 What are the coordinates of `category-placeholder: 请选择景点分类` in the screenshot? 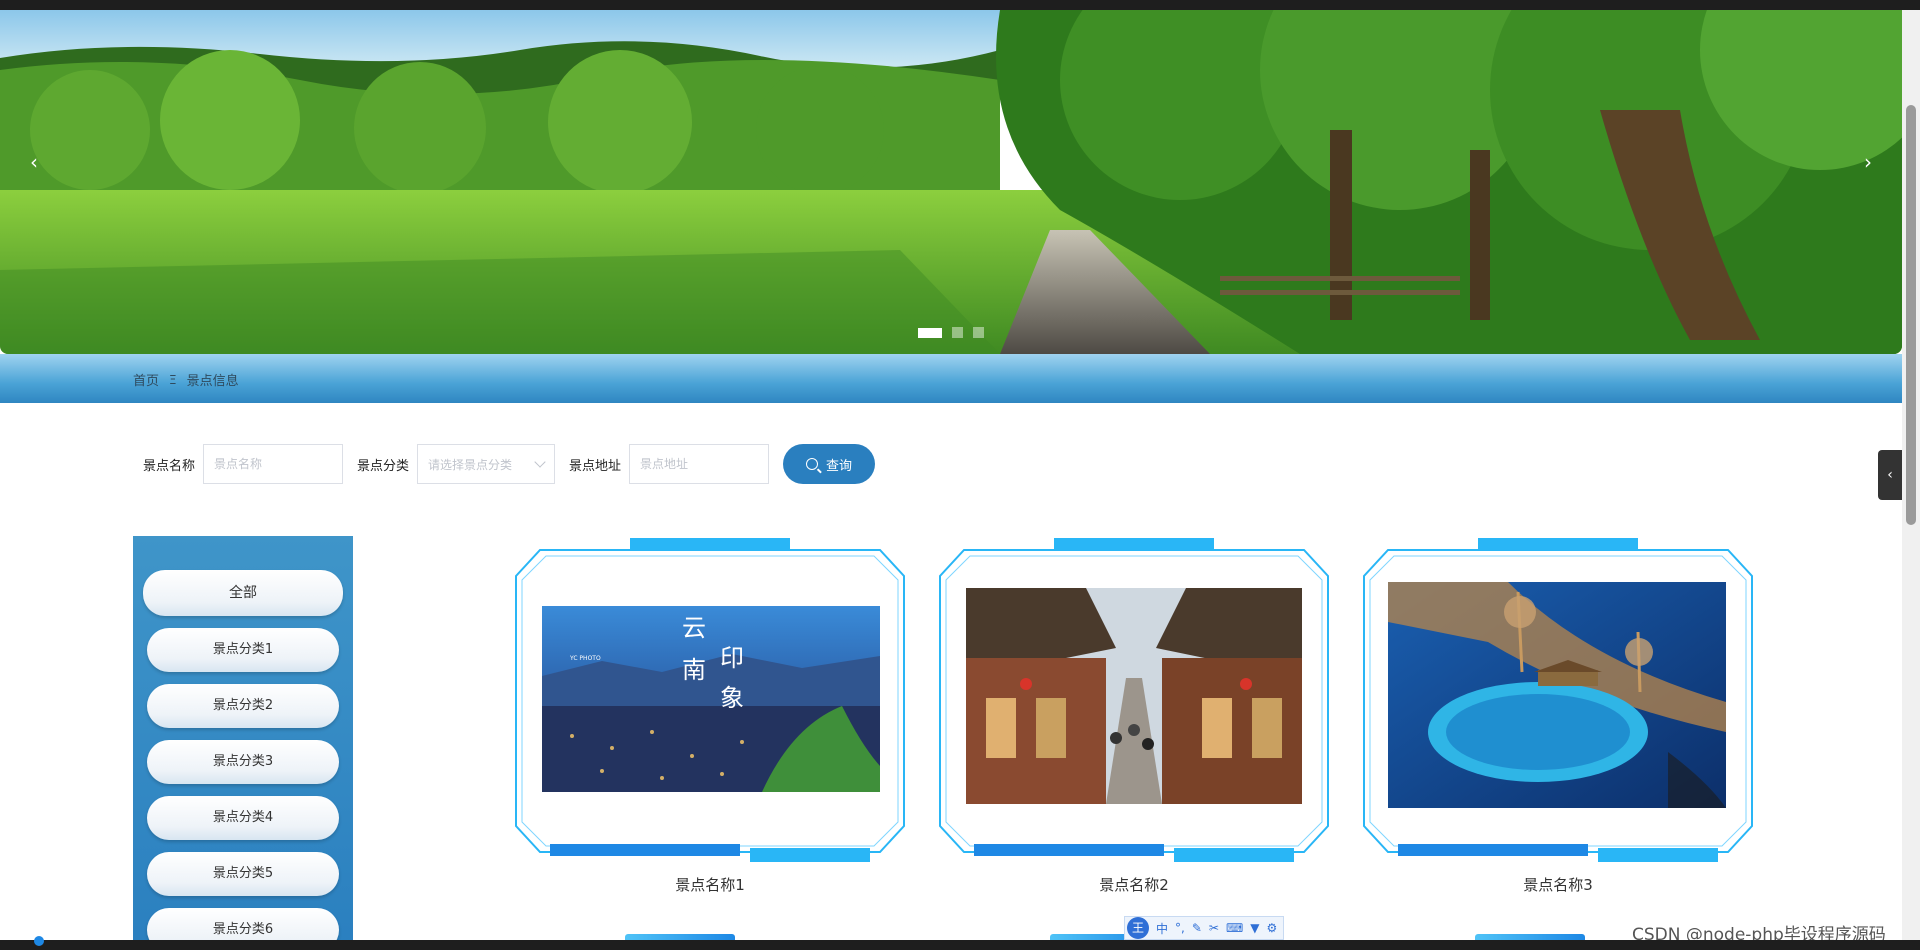 It's located at (470, 464).